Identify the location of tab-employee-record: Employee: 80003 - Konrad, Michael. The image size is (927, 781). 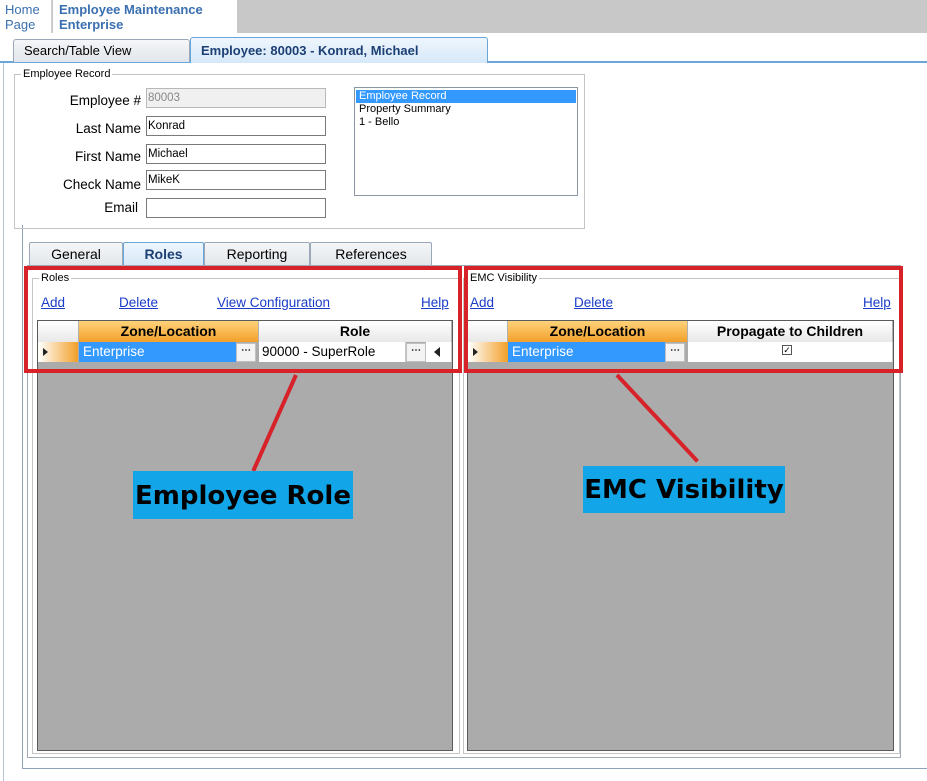
(339, 50).